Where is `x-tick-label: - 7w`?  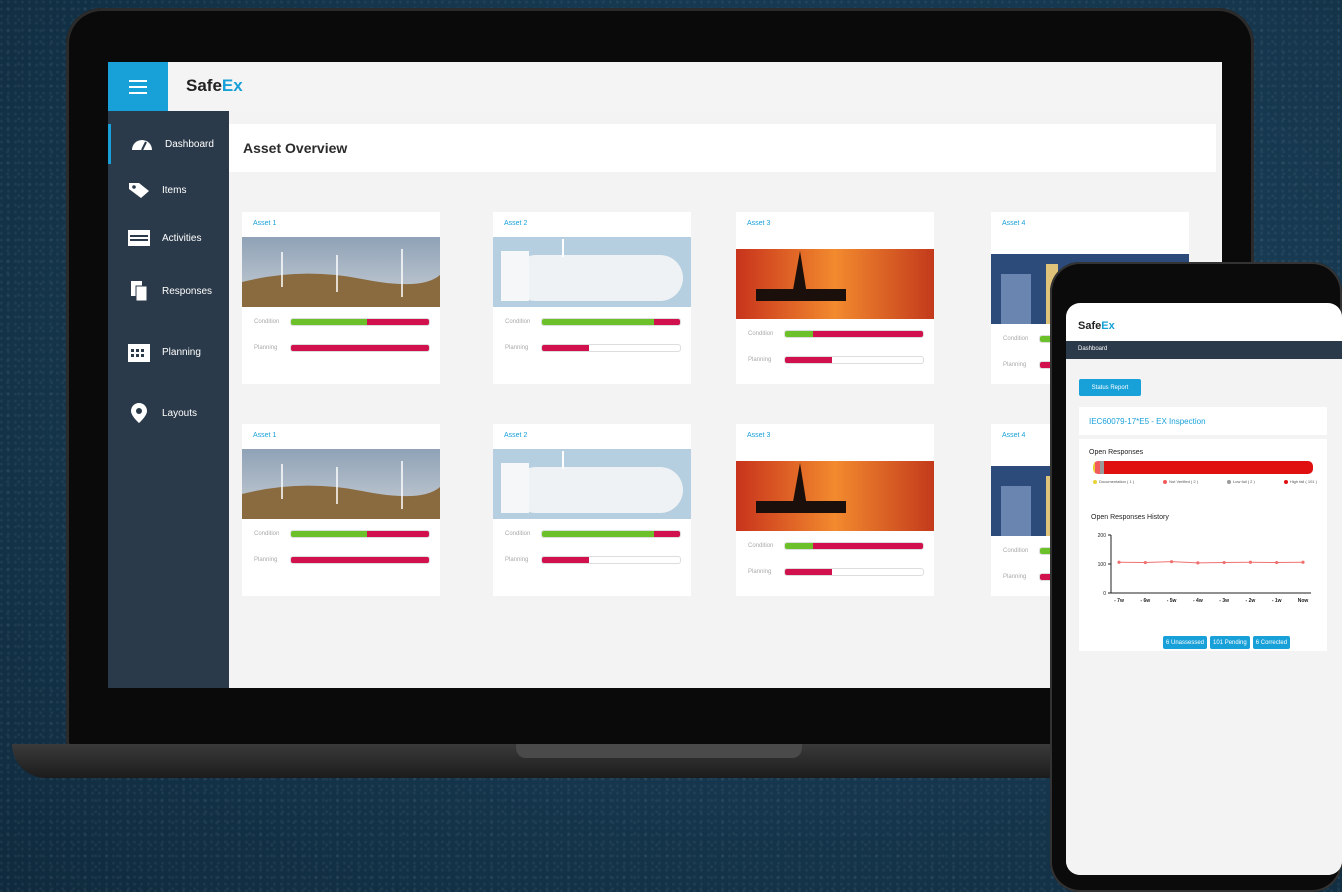
x-tick-label: - 7w is located at coordinates (1119, 601).